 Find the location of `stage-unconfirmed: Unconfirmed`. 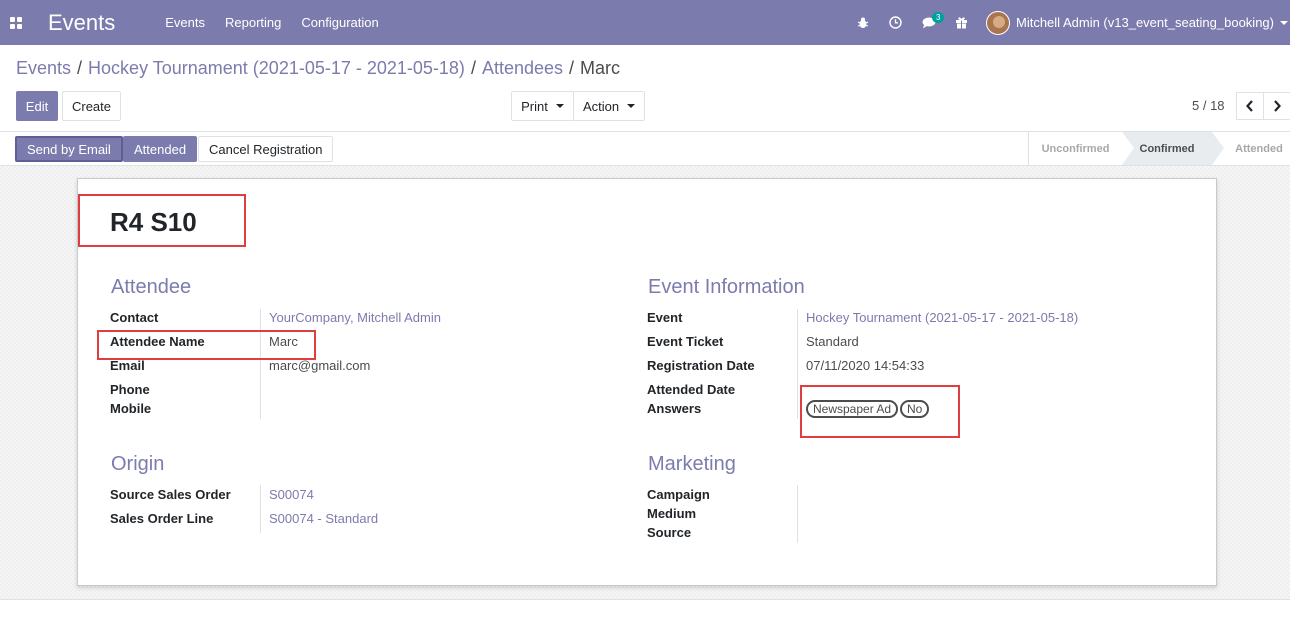

stage-unconfirmed: Unconfirmed is located at coordinates (1075, 148).